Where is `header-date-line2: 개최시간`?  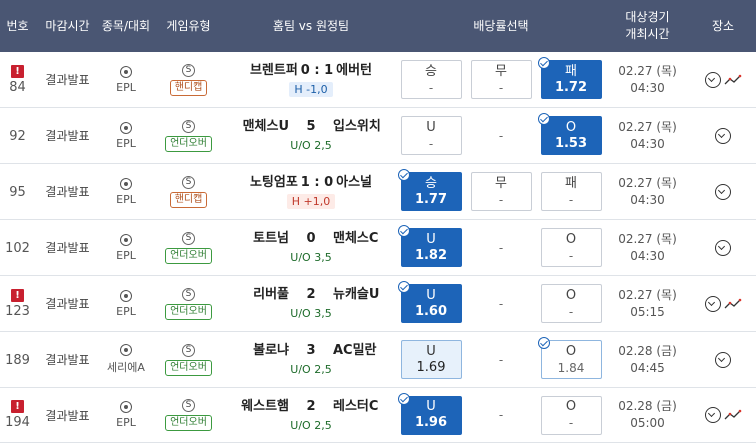
header-date-line2: 개최시간 is located at coordinates (647, 34).